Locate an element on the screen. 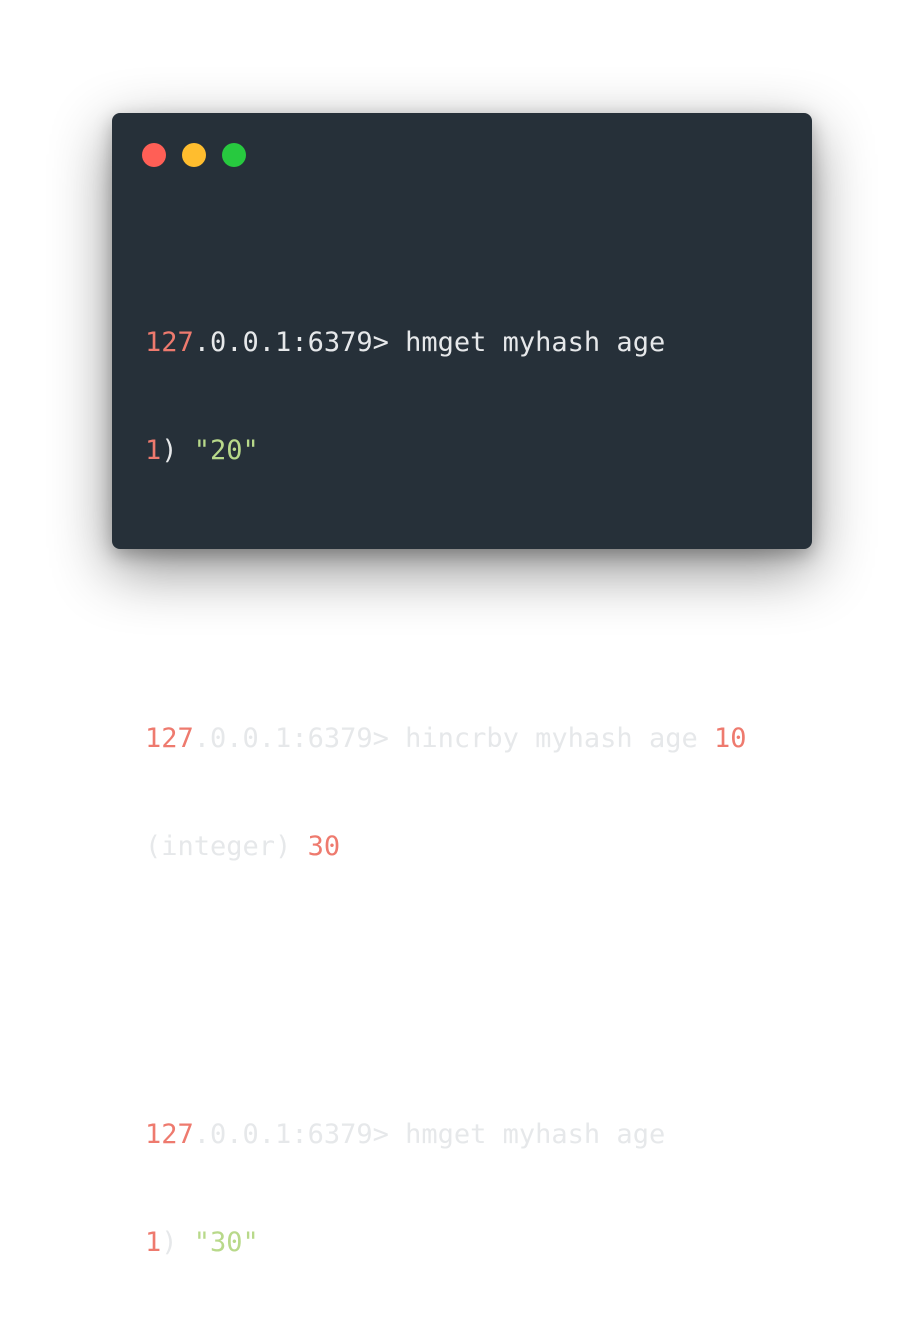 The height and width of the screenshot is (1324, 924). result-value: "20" is located at coordinates (218, 450).